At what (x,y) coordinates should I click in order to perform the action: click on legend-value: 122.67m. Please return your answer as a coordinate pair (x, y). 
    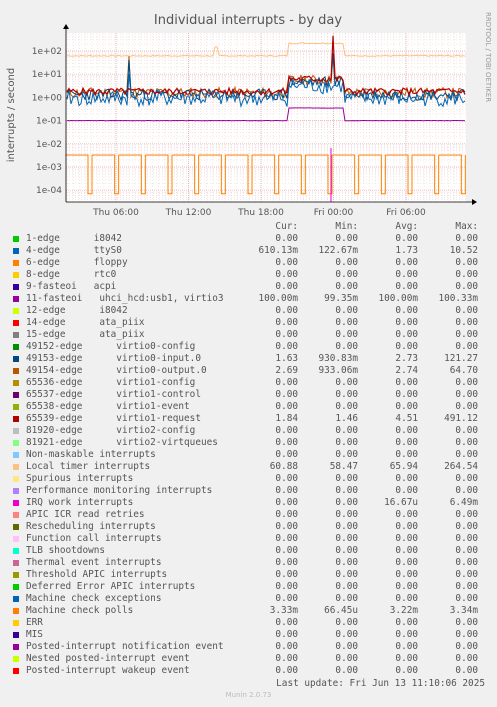
    Looking at the image, I should click on (338, 250).